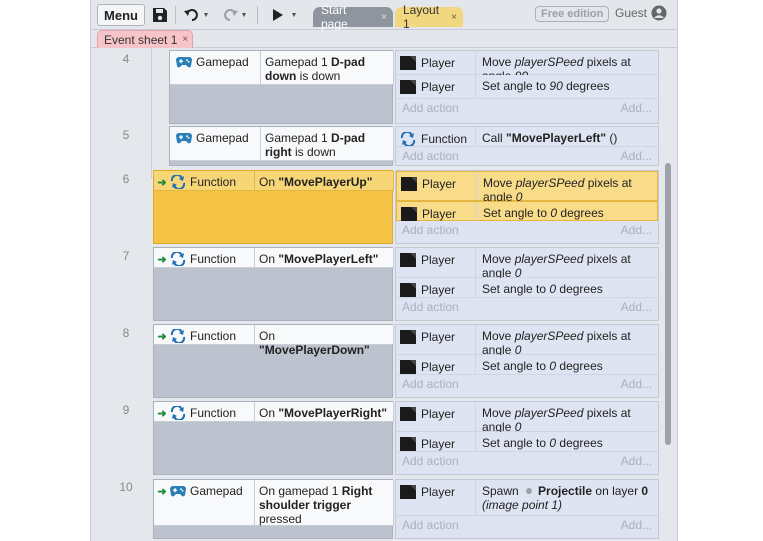 The height and width of the screenshot is (541, 763). I want to click on preview-dropdown-icon: ▼, so click(294, 15).